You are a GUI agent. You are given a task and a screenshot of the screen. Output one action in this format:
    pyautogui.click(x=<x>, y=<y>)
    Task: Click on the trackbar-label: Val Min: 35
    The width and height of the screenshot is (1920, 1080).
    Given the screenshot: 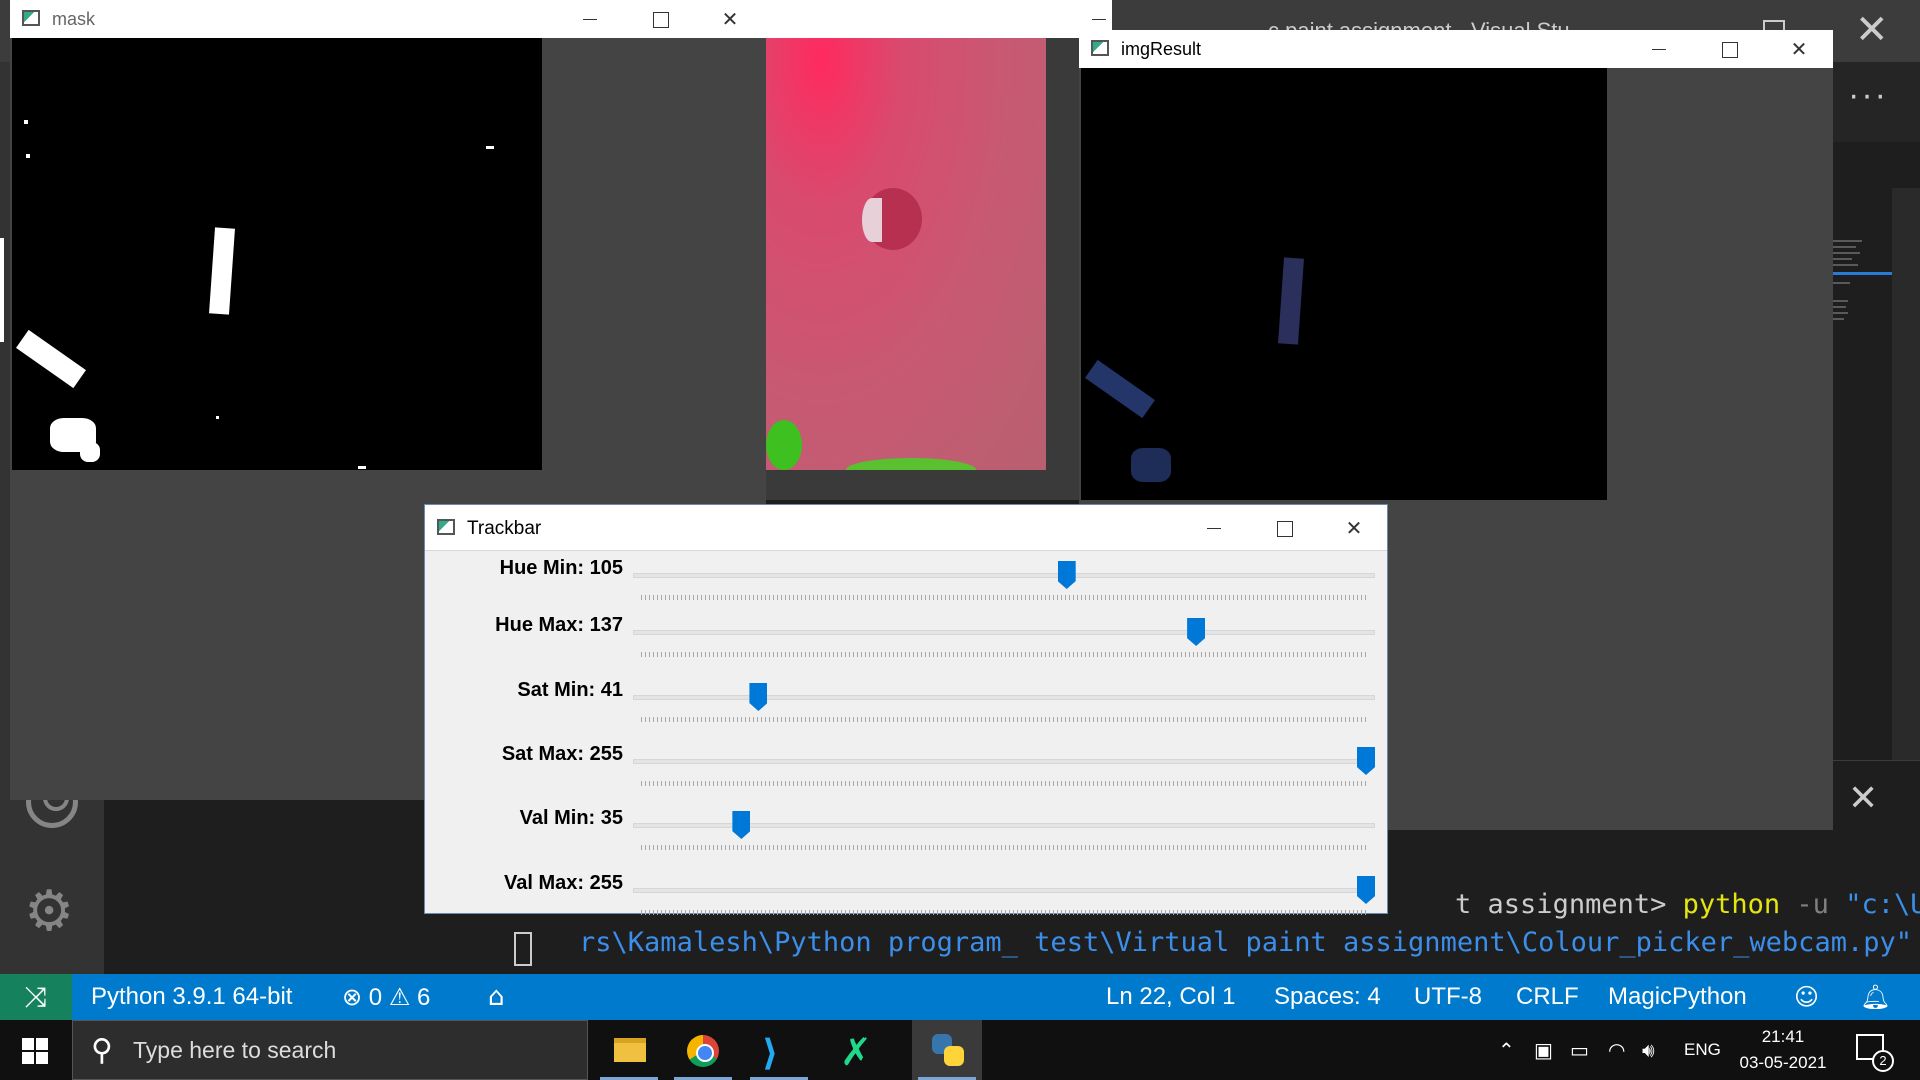 What is the action you would take?
    pyautogui.click(x=571, y=818)
    